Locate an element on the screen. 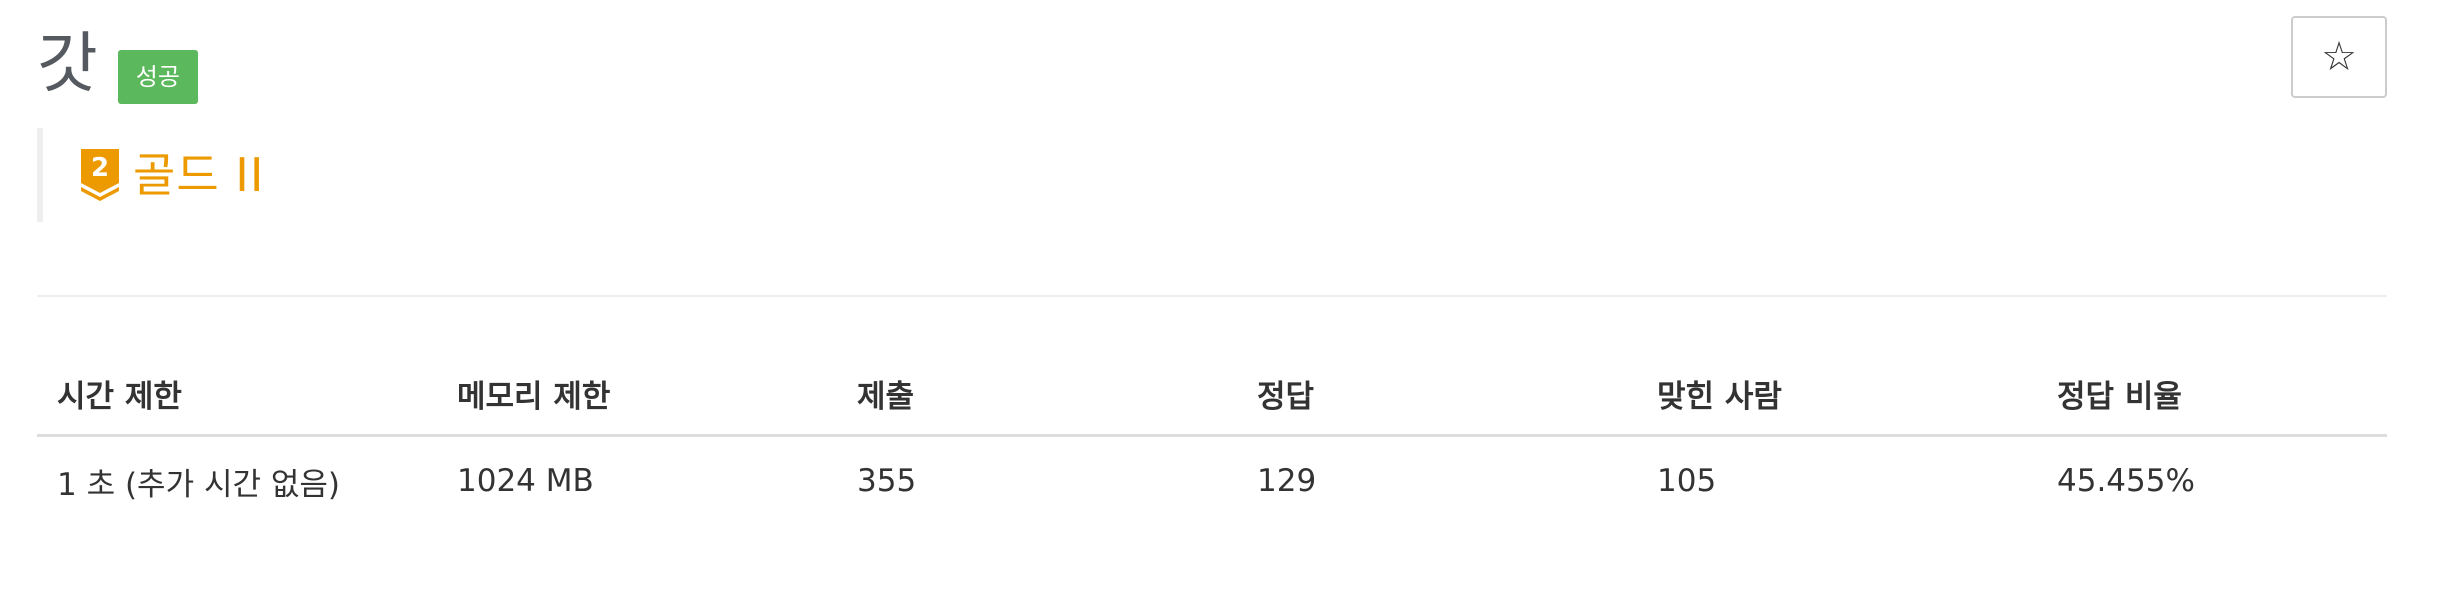 The width and height of the screenshot is (2442, 606). problem-title: 갓 is located at coordinates (67, 63).